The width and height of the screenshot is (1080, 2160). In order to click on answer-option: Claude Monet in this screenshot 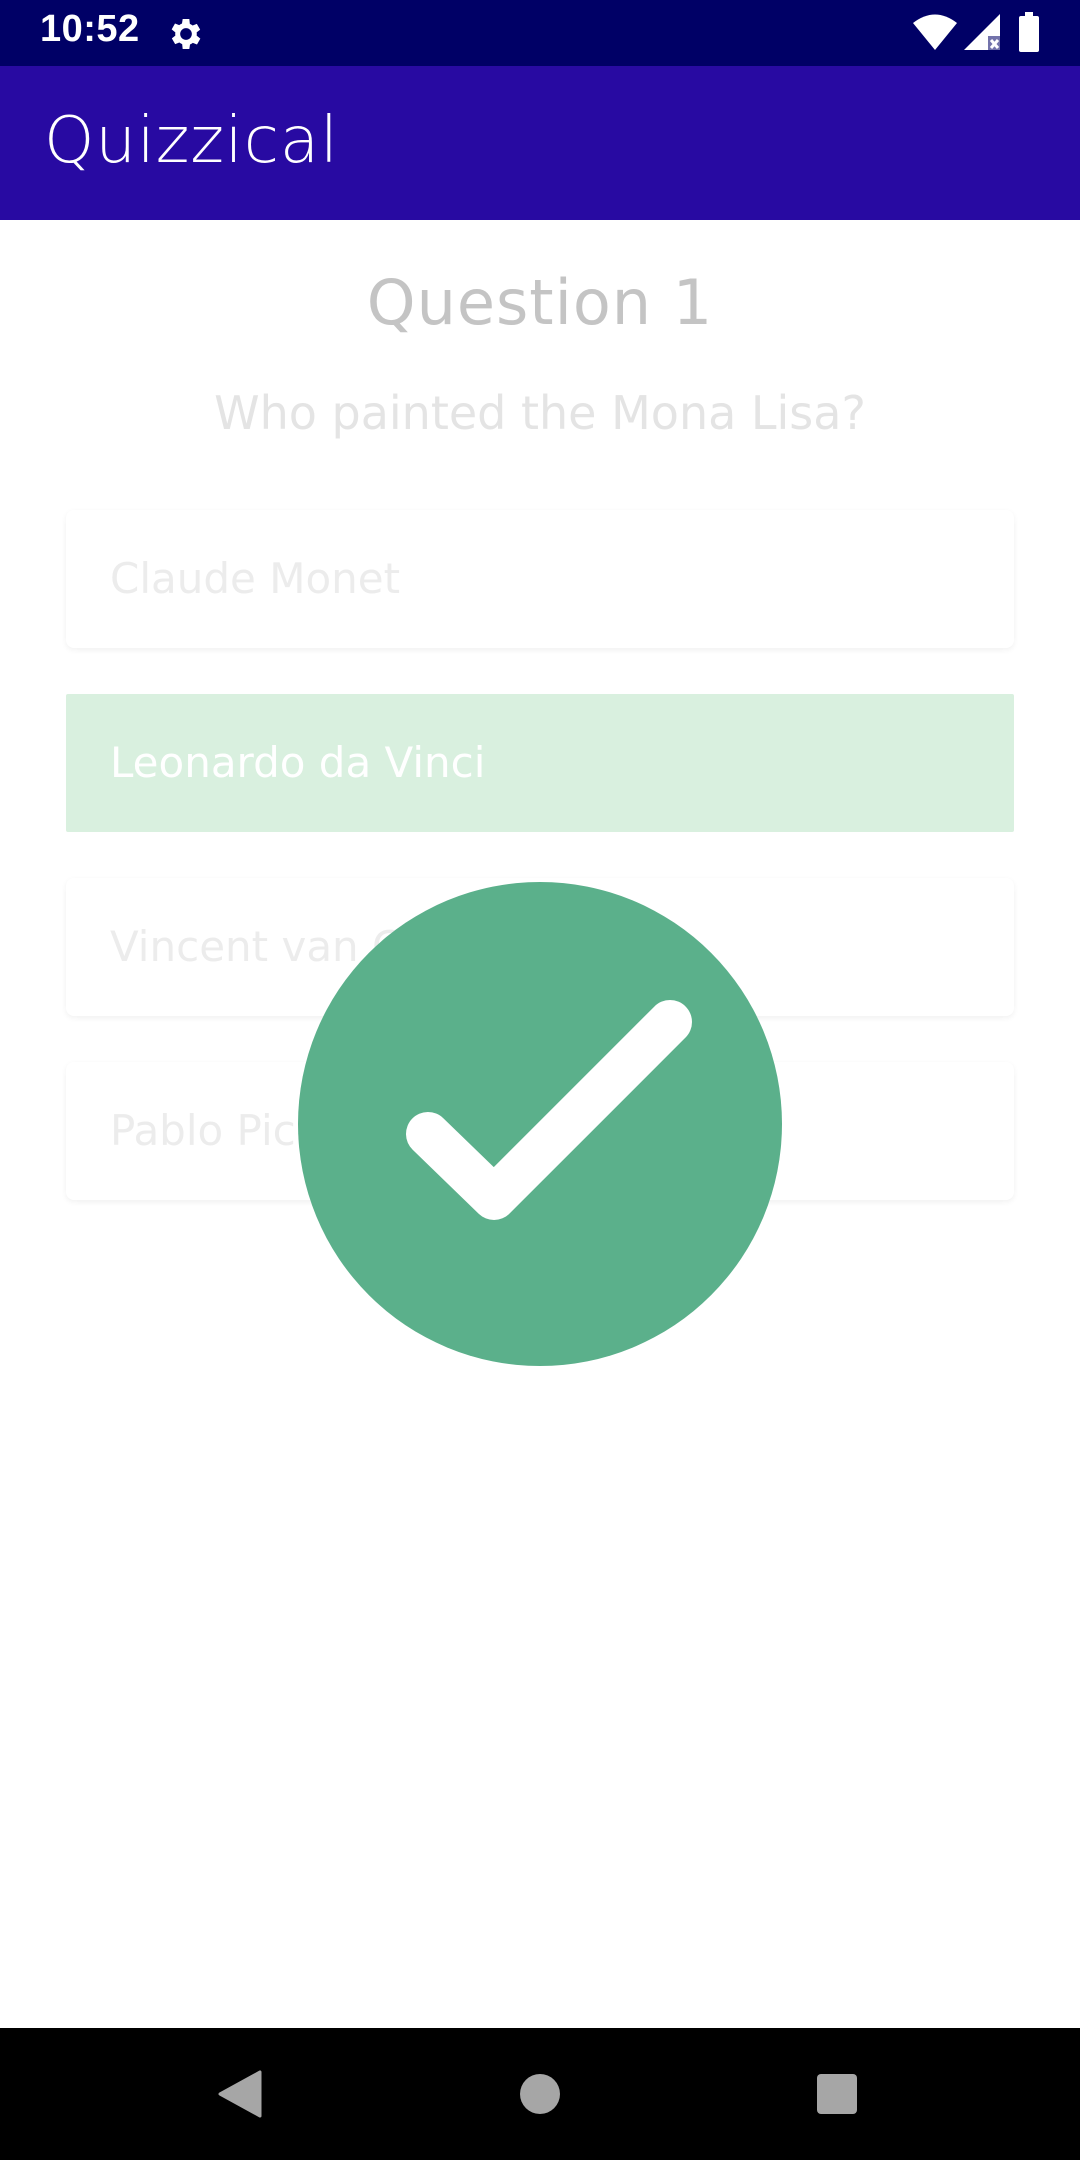, I will do `click(540, 579)`.